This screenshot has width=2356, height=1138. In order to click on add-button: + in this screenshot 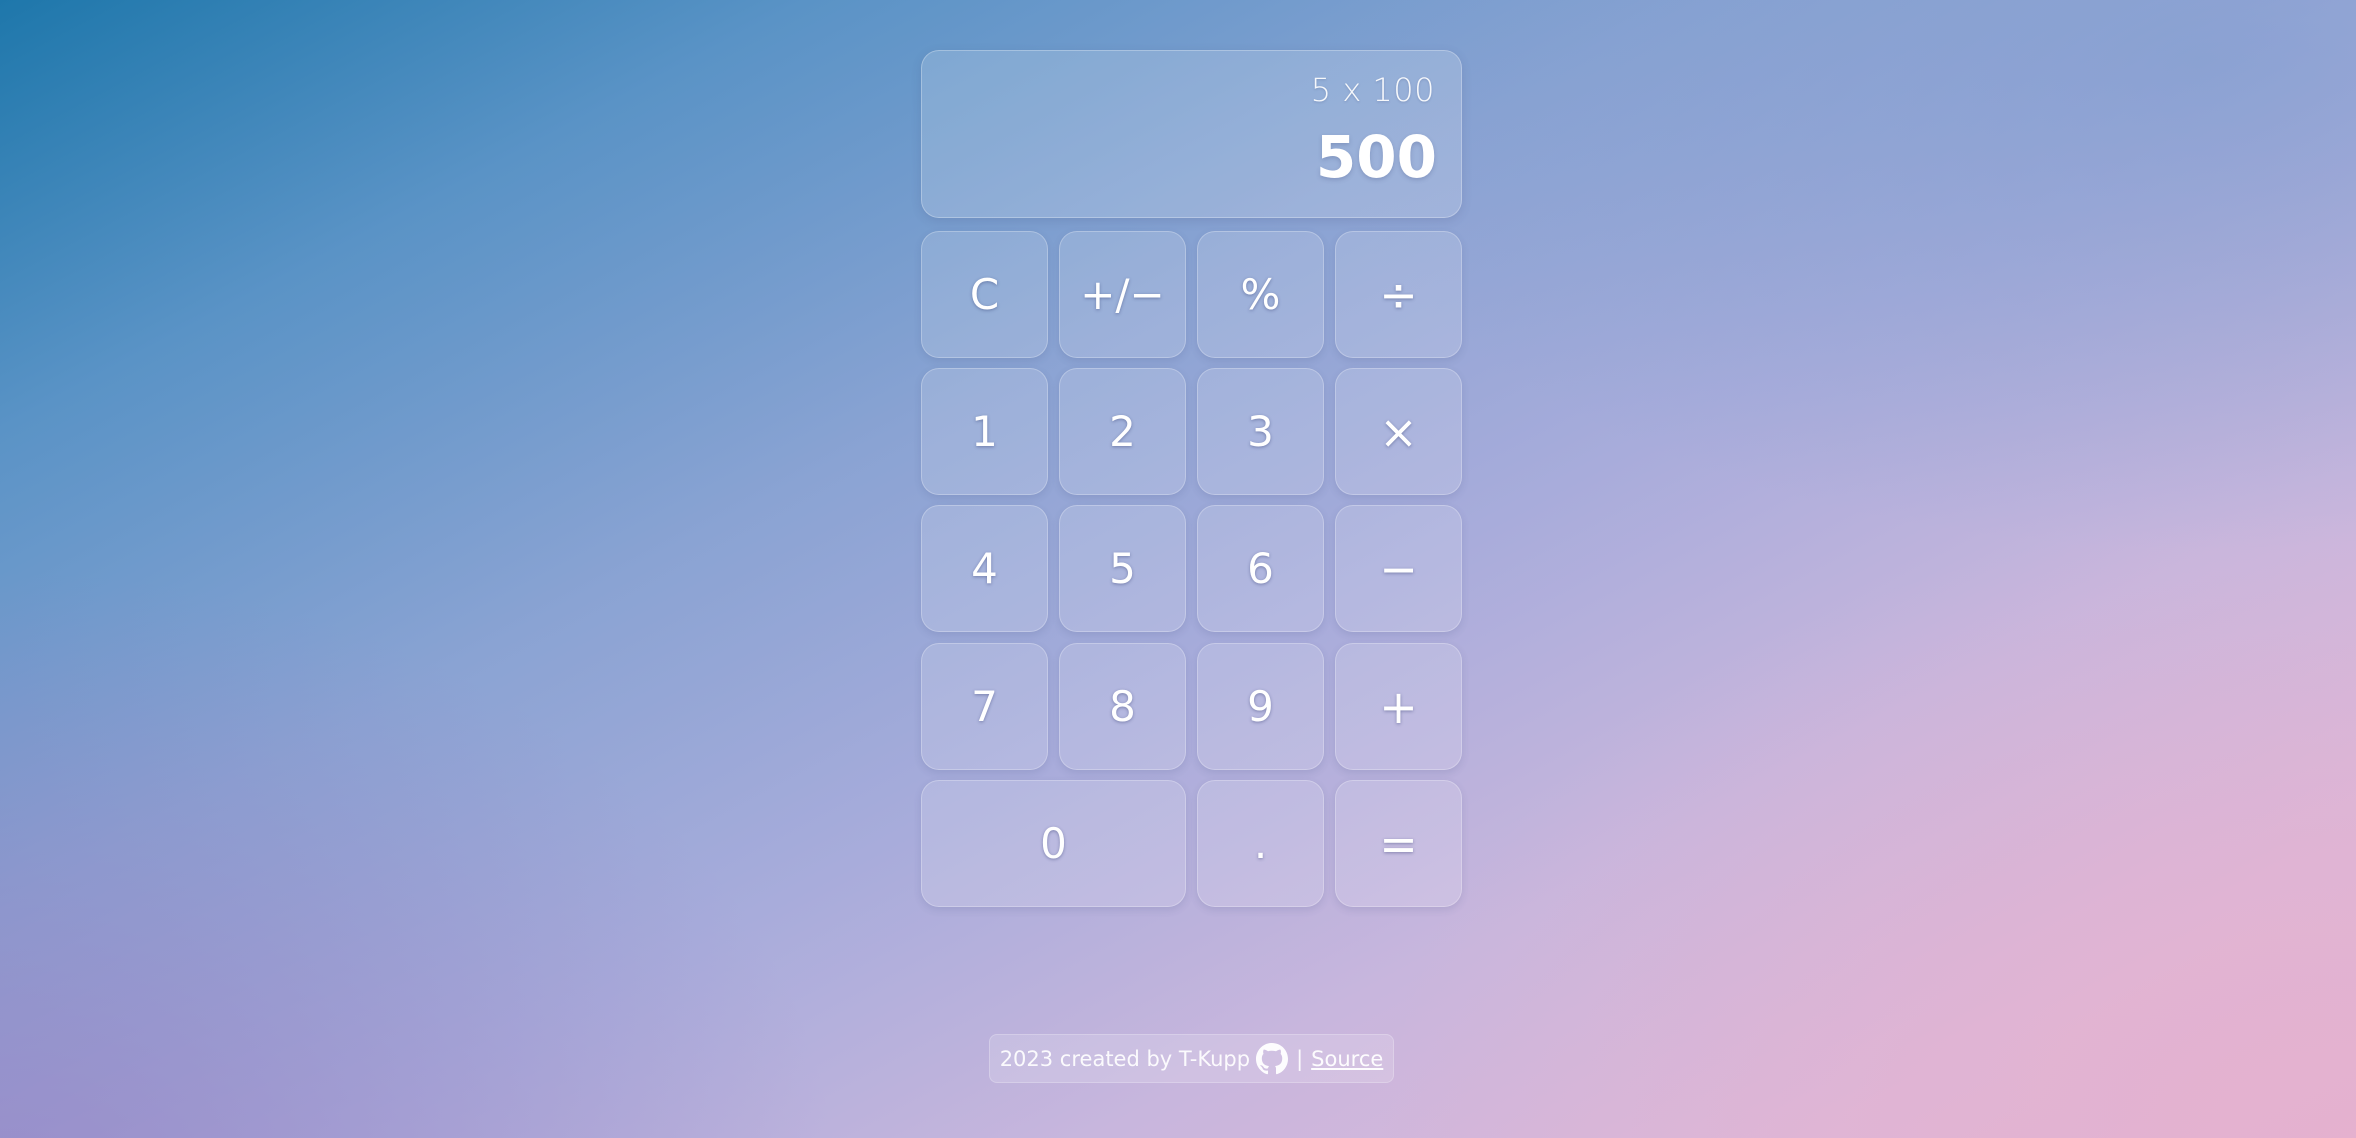, I will do `click(1398, 706)`.